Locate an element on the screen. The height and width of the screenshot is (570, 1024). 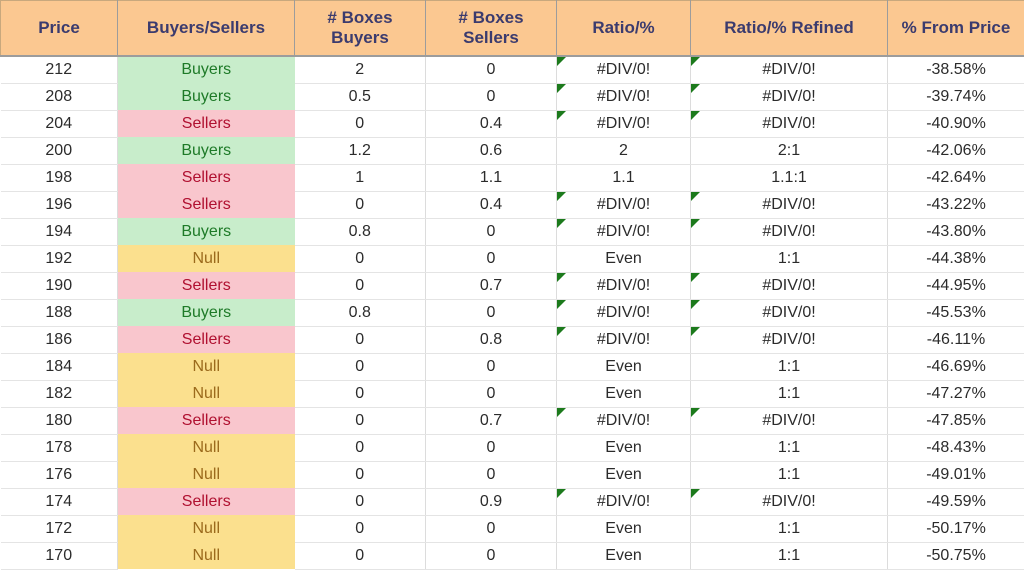
cell-price: 200 is located at coordinates (59, 150).